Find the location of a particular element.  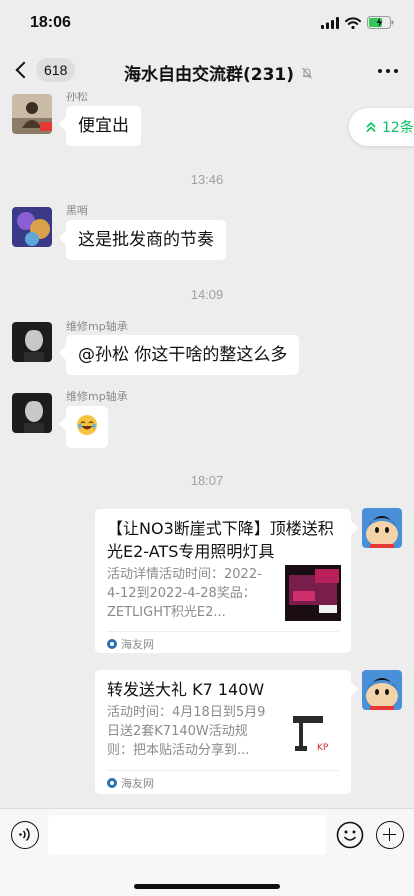

message-input is located at coordinates (187, 835).